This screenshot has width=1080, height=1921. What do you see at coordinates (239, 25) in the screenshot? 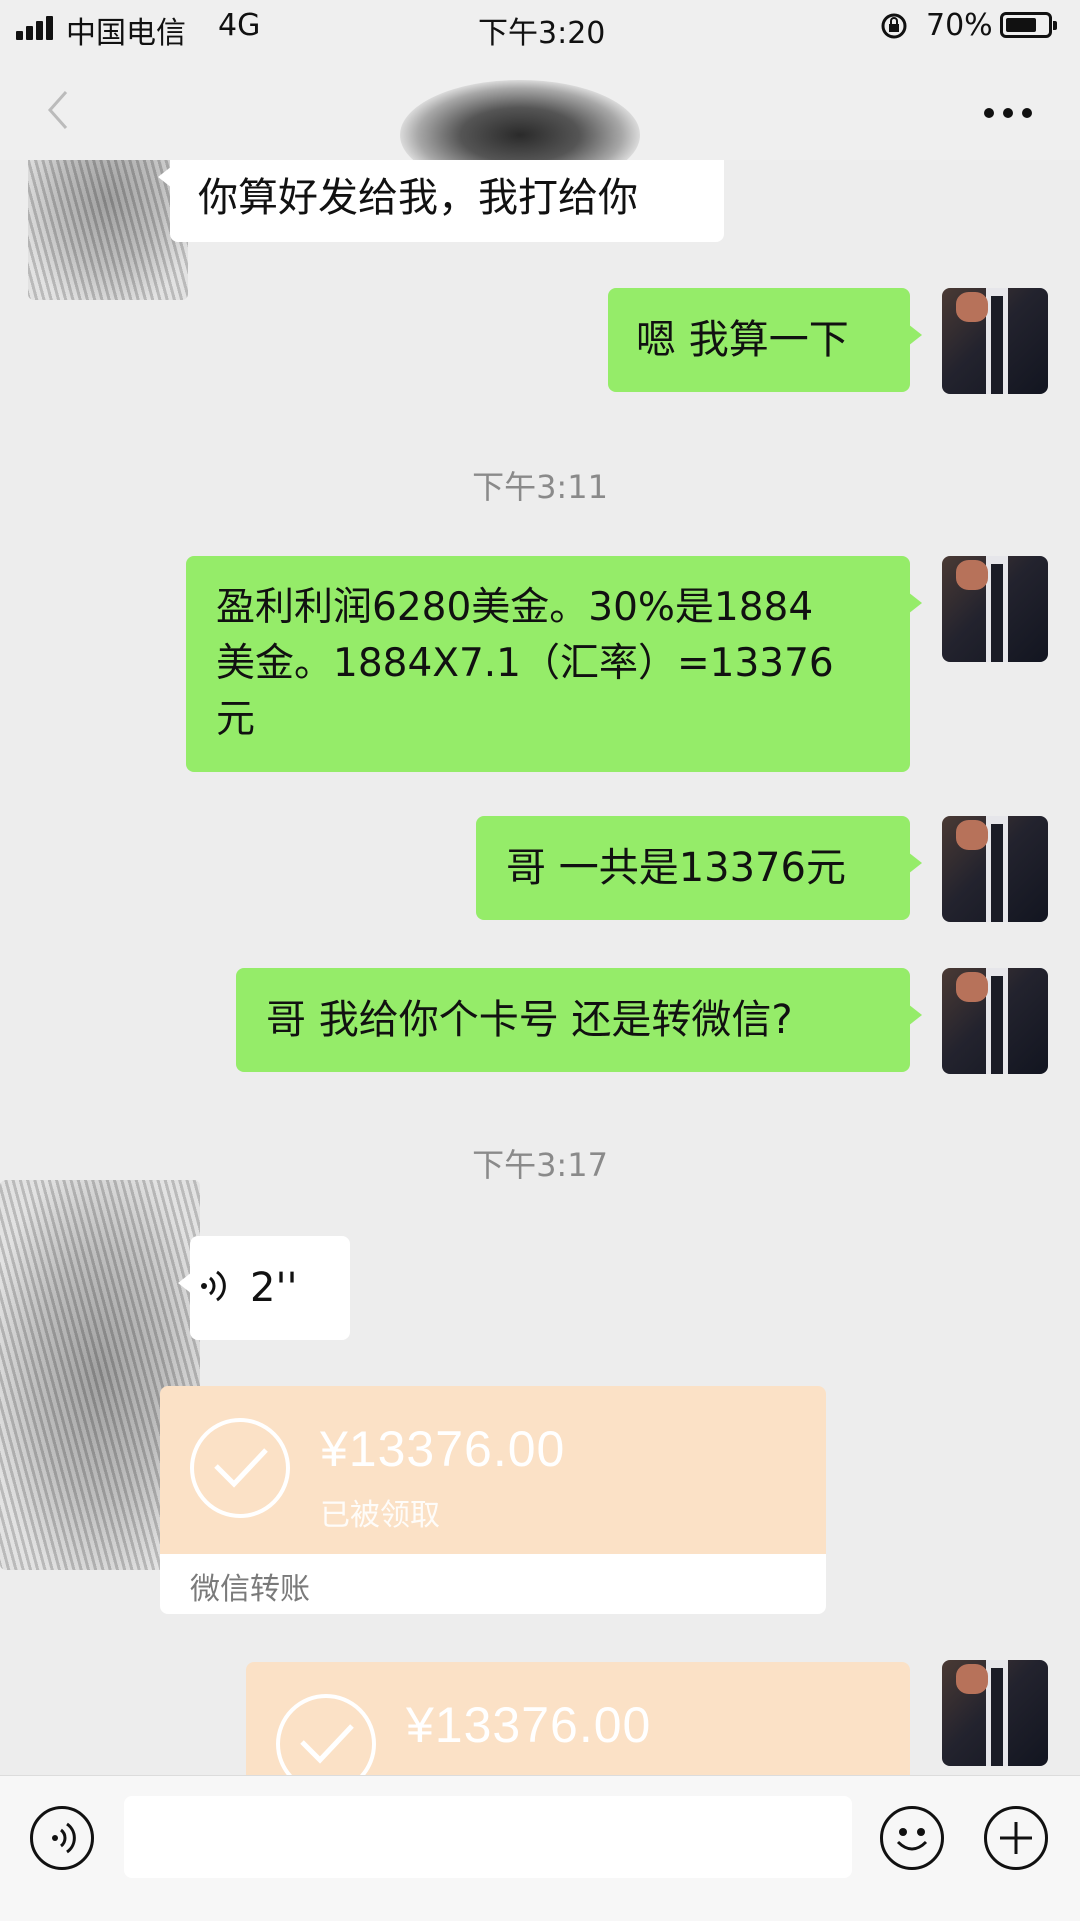
I see `network-type: 4G` at bounding box center [239, 25].